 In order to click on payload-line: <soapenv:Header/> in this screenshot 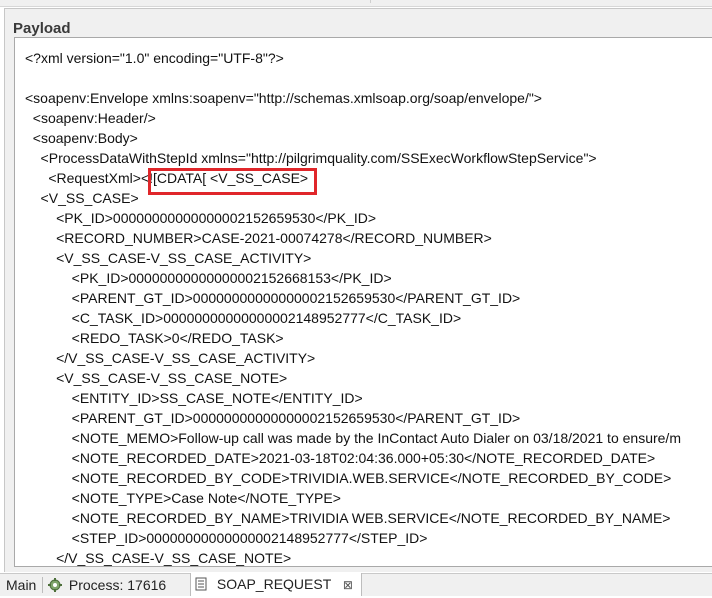, I will do `click(90, 118)`.